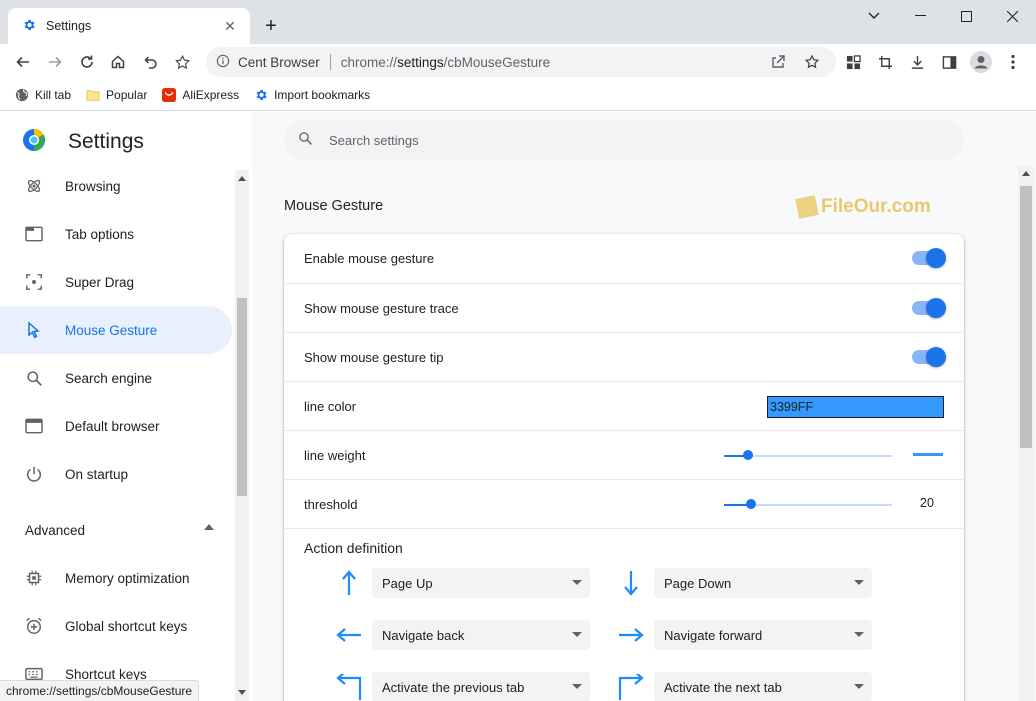 The width and height of the screenshot is (1036, 701). I want to click on action-up-left-select: Activate the previous tab, so click(481, 686).